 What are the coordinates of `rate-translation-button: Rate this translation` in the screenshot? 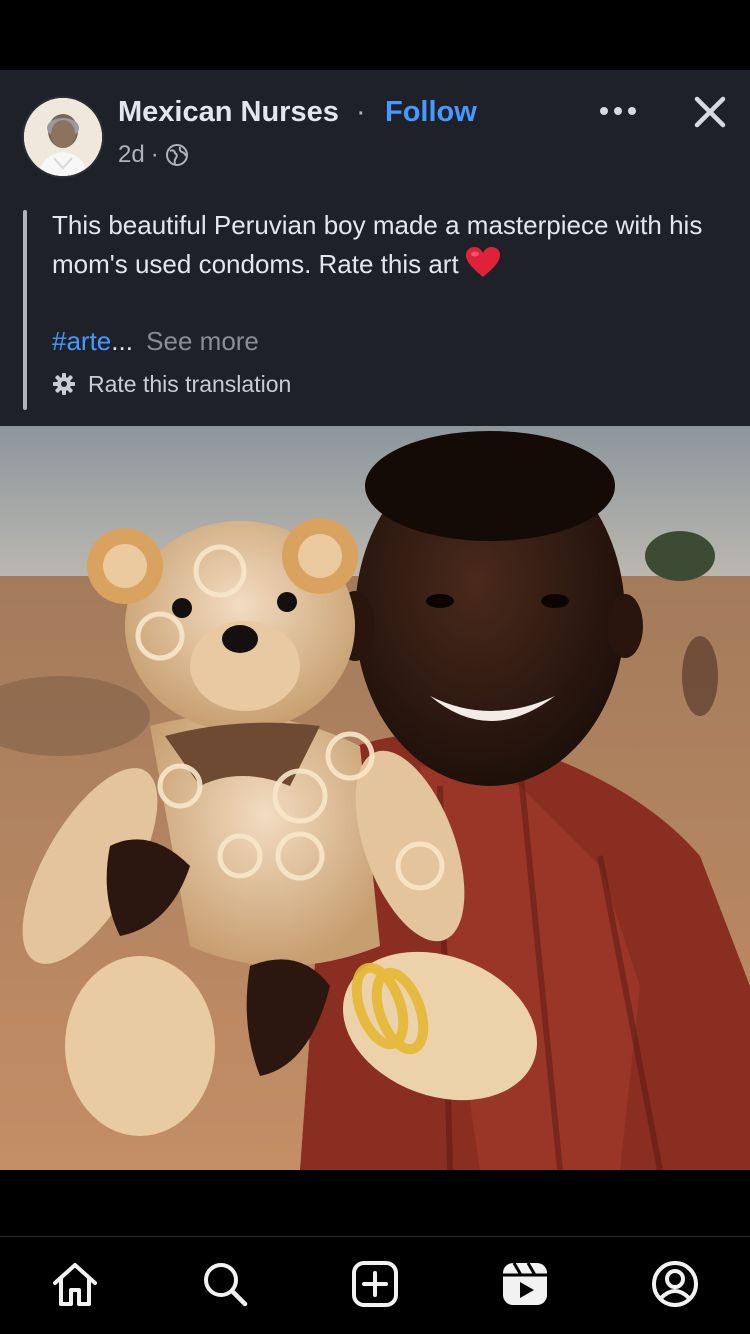 It's located at (171, 384).